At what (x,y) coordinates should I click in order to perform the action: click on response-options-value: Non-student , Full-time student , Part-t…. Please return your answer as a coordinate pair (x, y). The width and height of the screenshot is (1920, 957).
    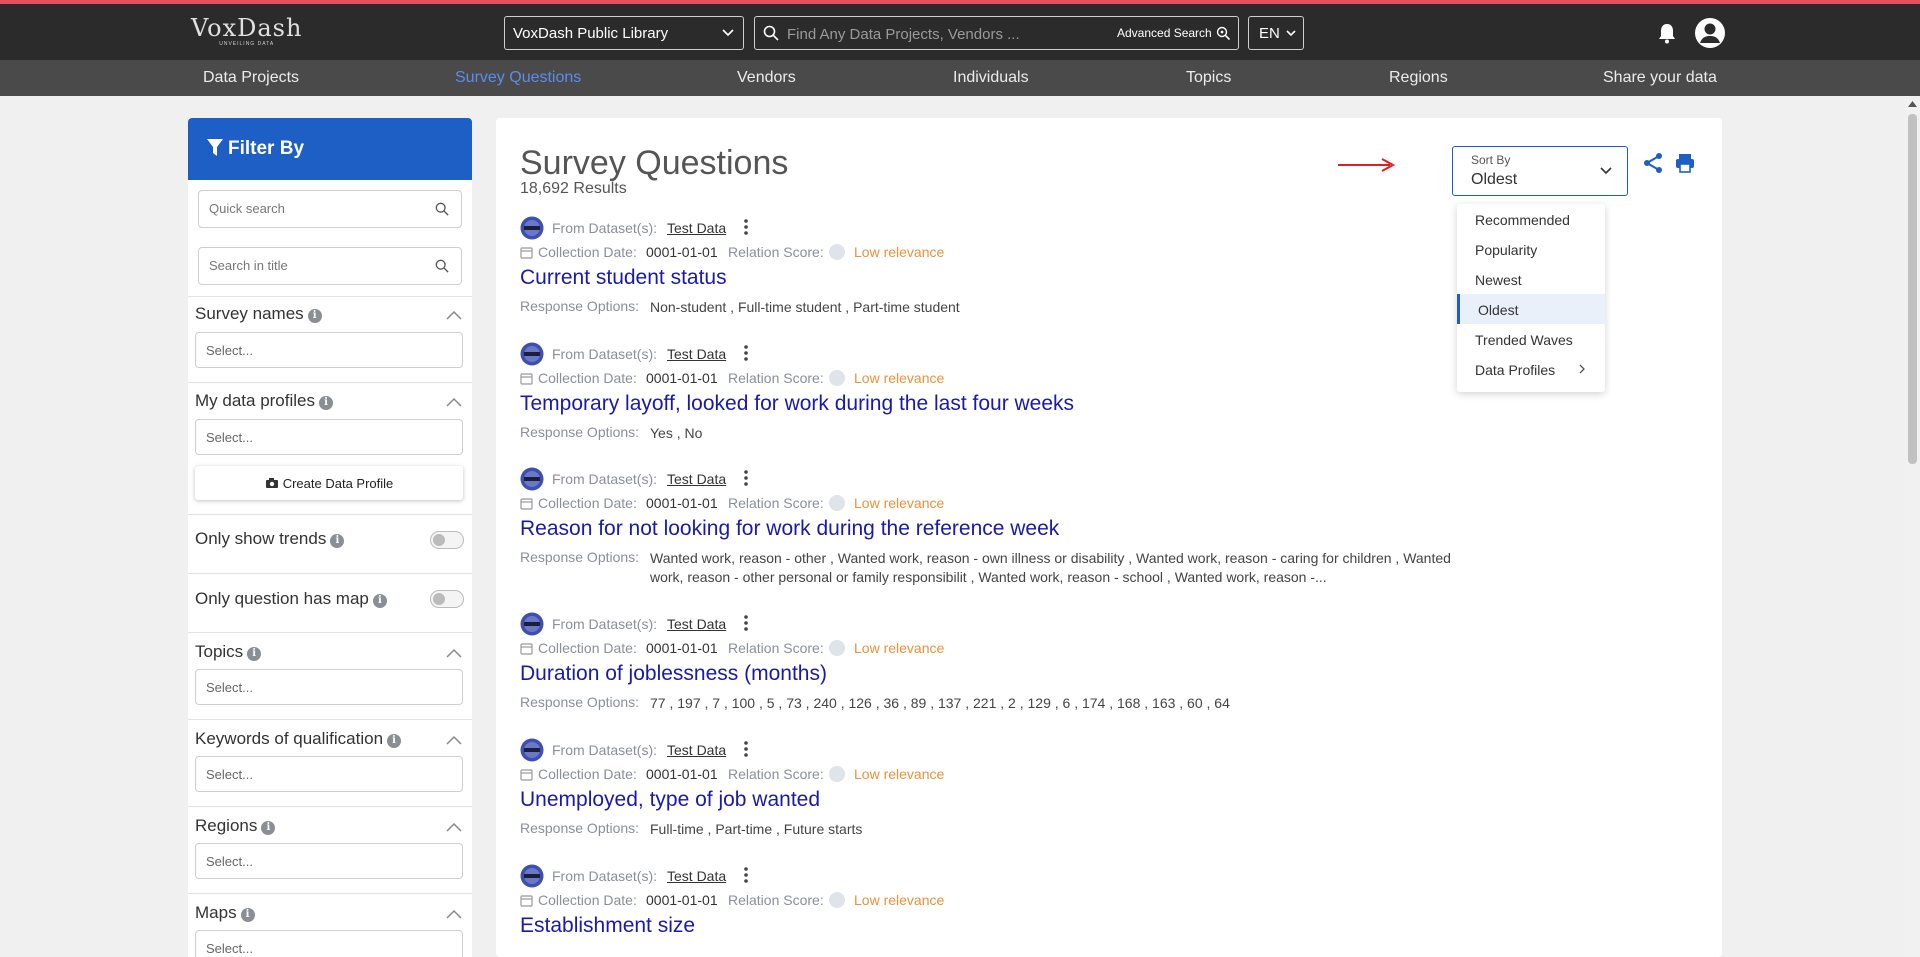
    Looking at the image, I should click on (805, 307).